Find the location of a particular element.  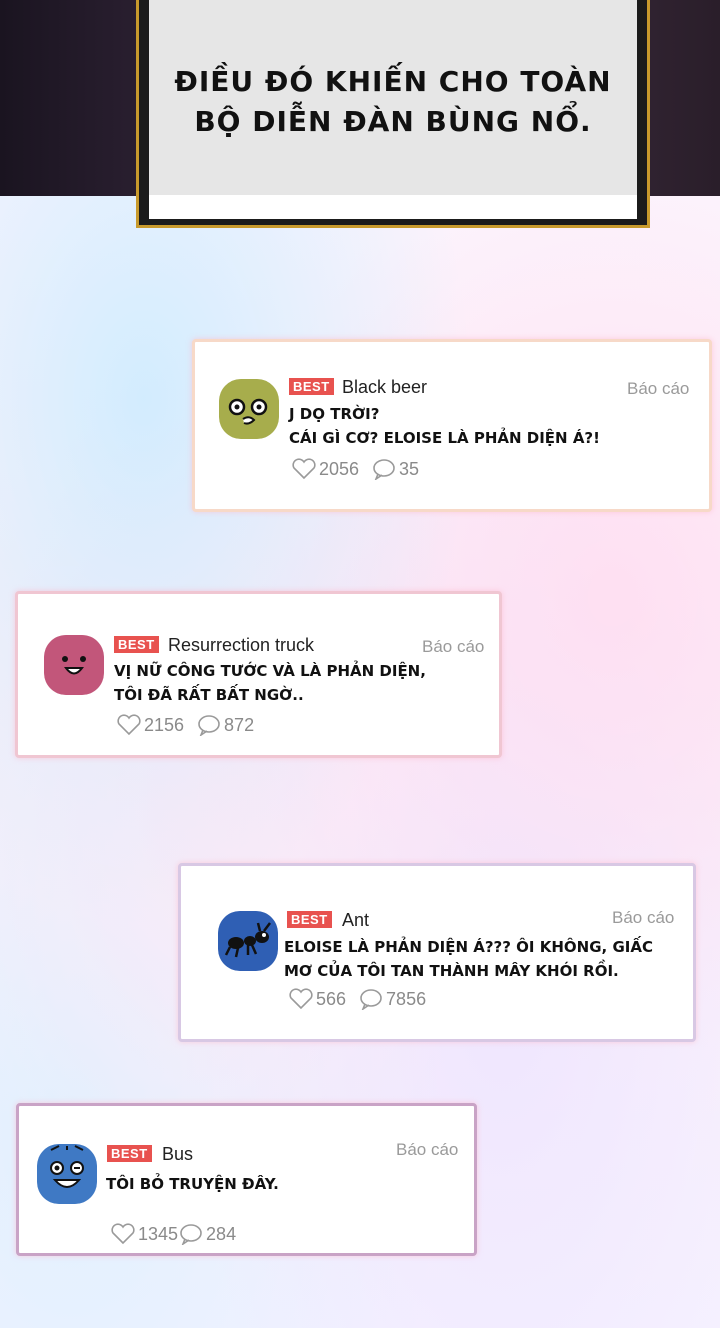

username: Resurrection truck is located at coordinates (241, 645).